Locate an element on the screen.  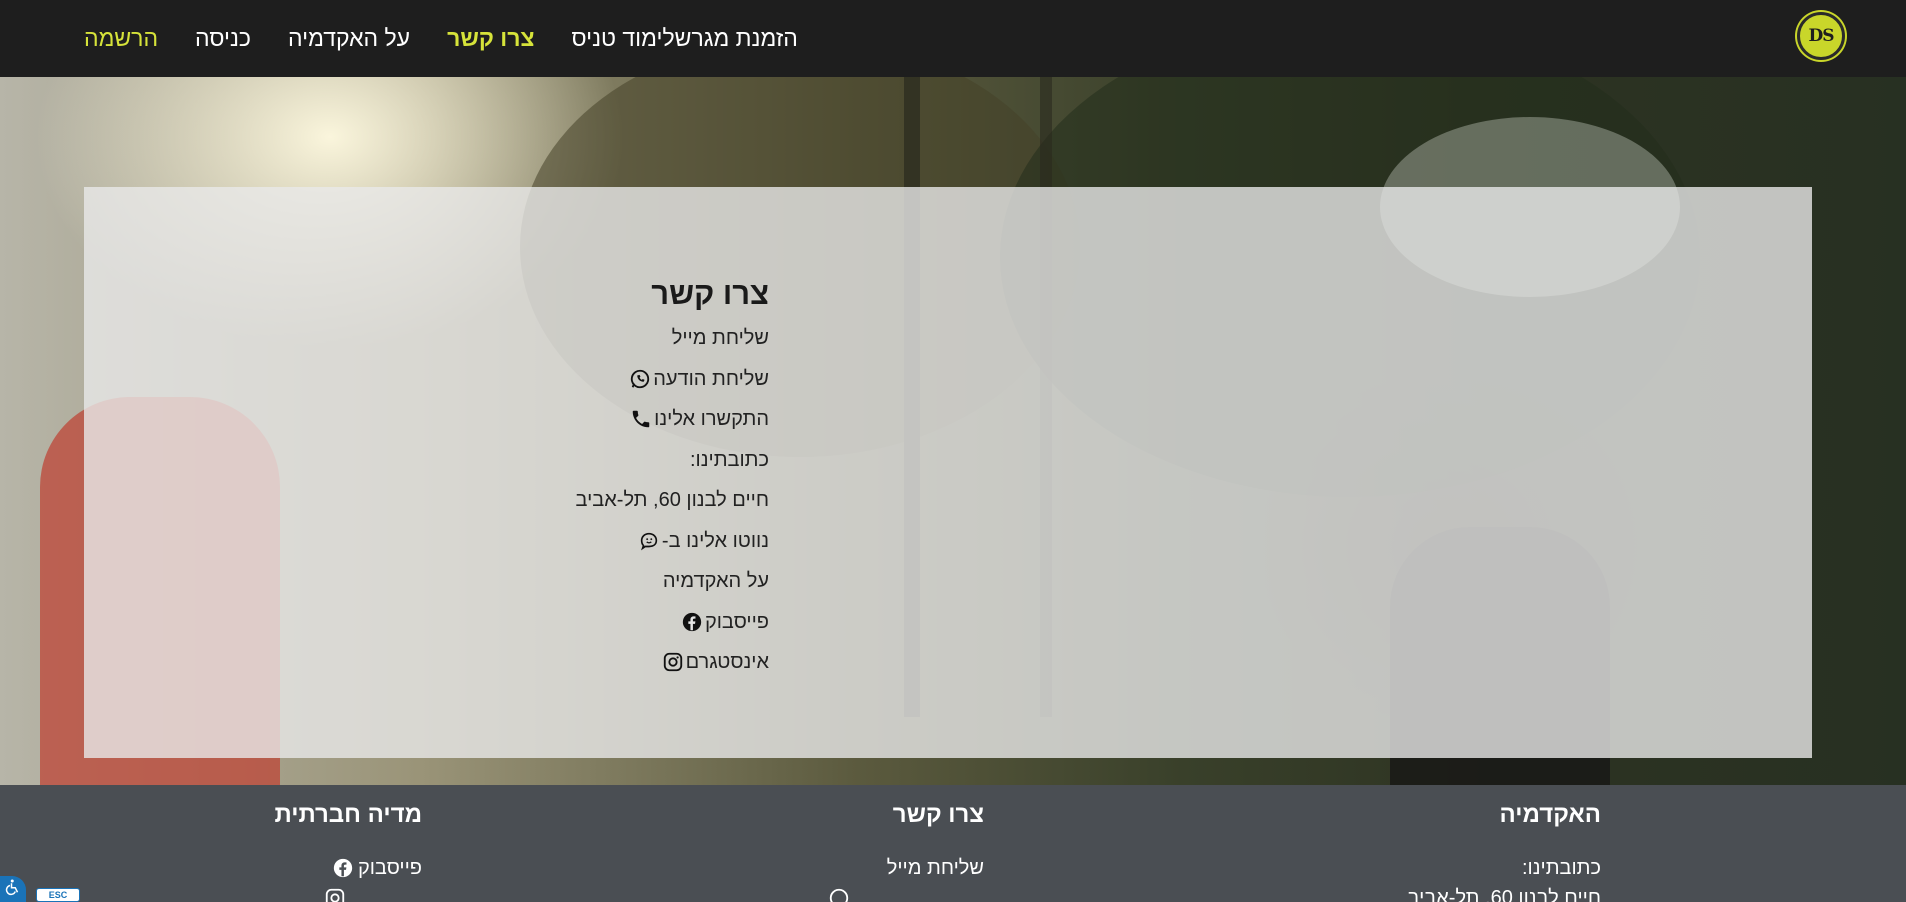
address-value: חיים לבנון 60, תל-אביב is located at coordinates (672, 500).